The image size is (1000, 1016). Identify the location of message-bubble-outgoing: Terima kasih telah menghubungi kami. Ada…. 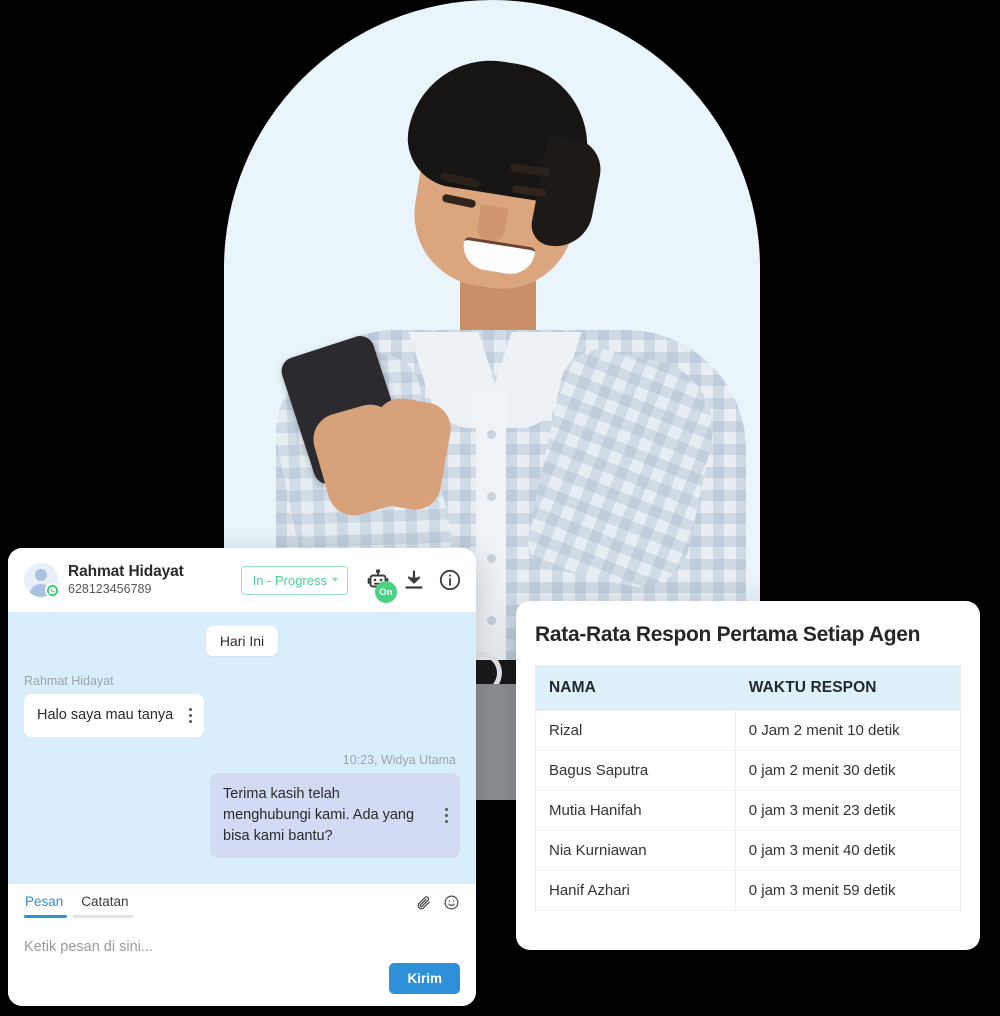
(335, 816).